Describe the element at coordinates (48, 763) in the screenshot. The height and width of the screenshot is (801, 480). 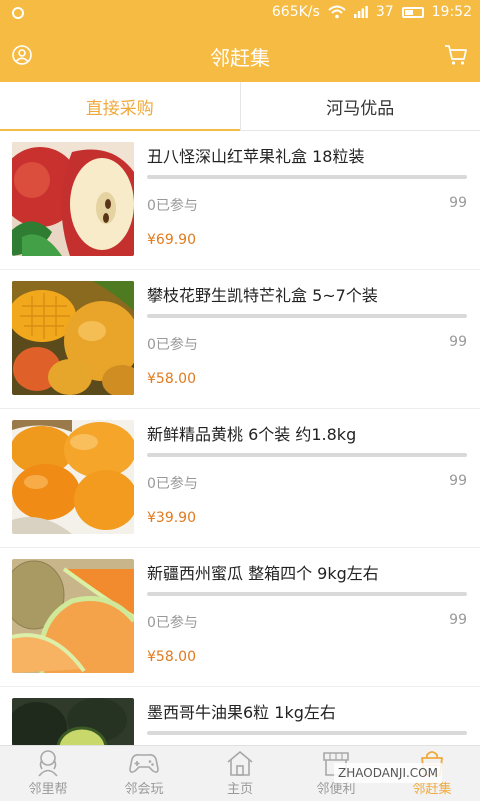
I see `neighbor-icon` at that location.